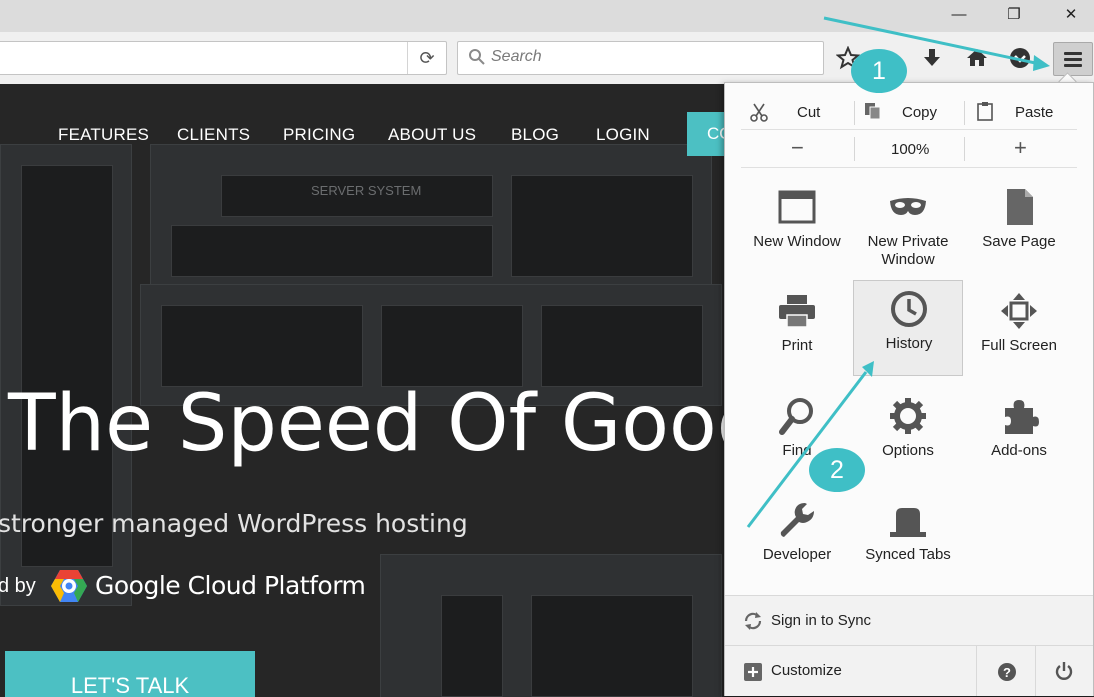  I want to click on callout-step-1: 1, so click(879, 71).